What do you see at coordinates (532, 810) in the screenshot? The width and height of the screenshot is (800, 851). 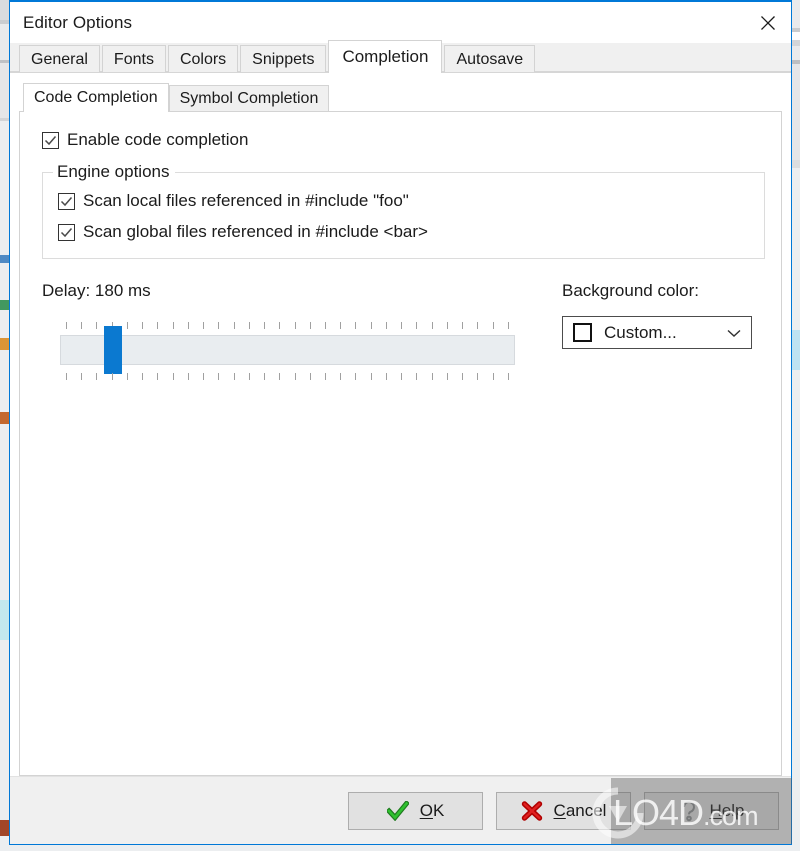 I see `cross-icon` at bounding box center [532, 810].